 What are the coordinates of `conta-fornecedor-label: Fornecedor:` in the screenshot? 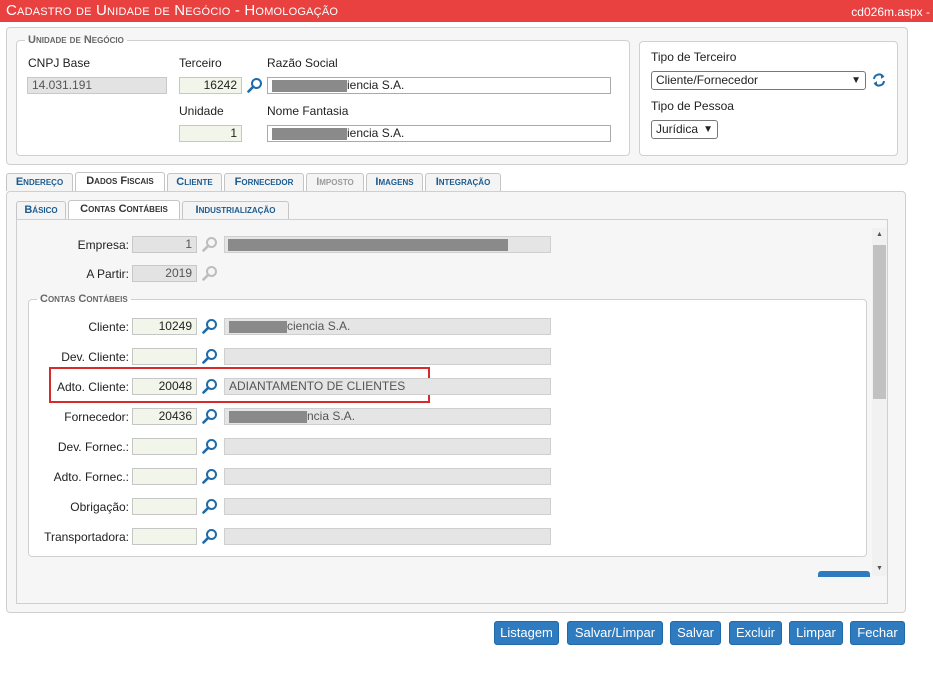 It's located at (96, 417).